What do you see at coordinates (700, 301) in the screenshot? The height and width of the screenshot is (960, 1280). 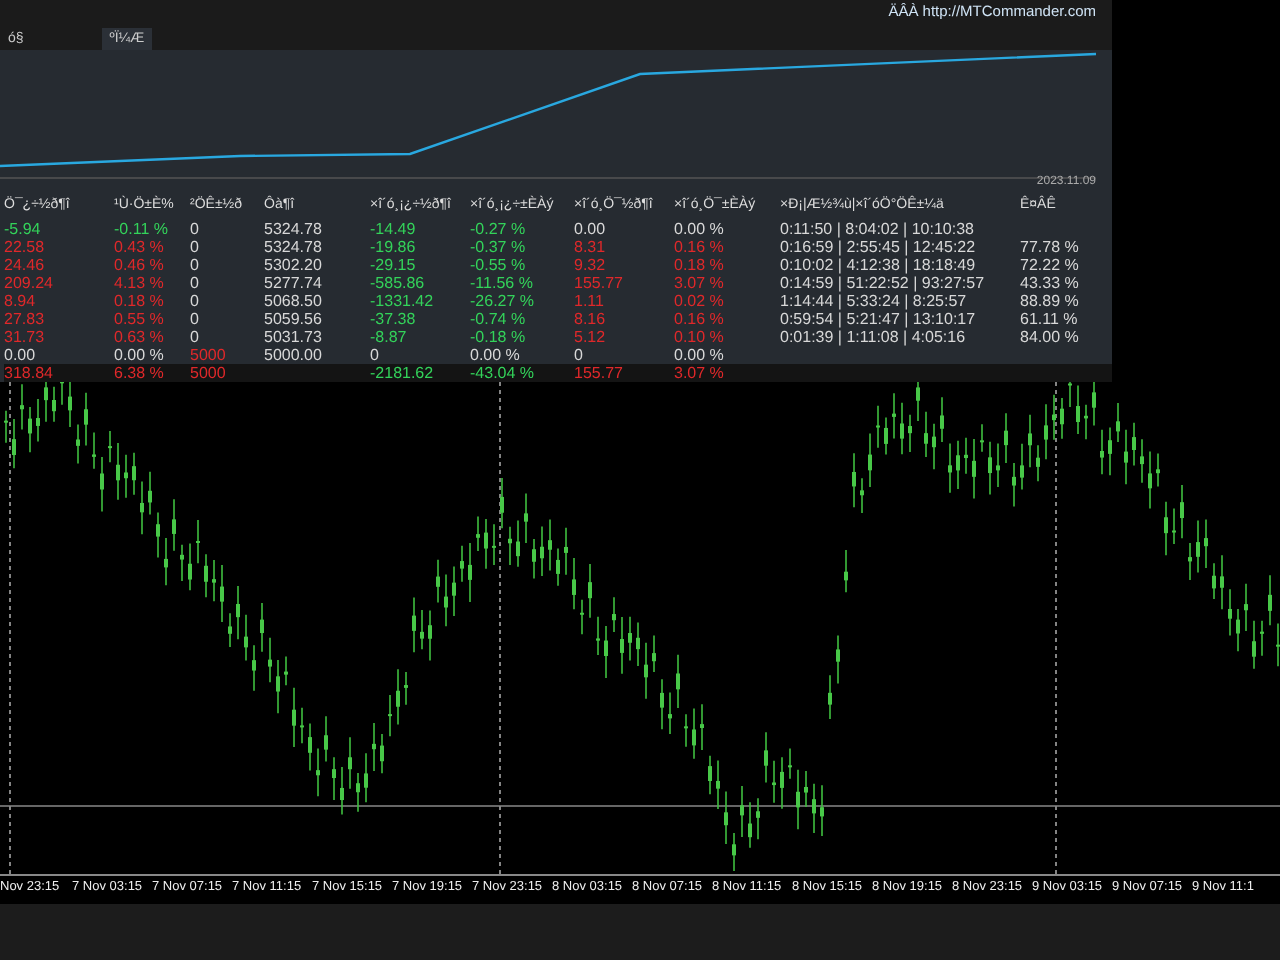 I see `table-cell-text: 0.02 %` at bounding box center [700, 301].